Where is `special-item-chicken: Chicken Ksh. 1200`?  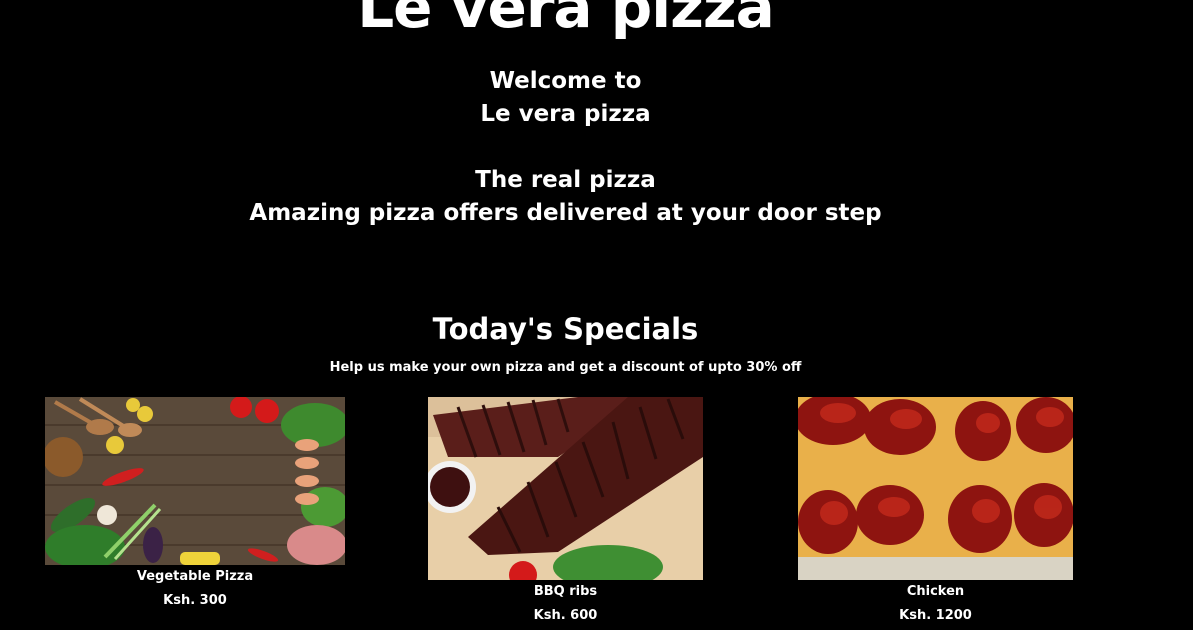 special-item-chicken: Chicken Ksh. 1200 is located at coordinates (935, 509).